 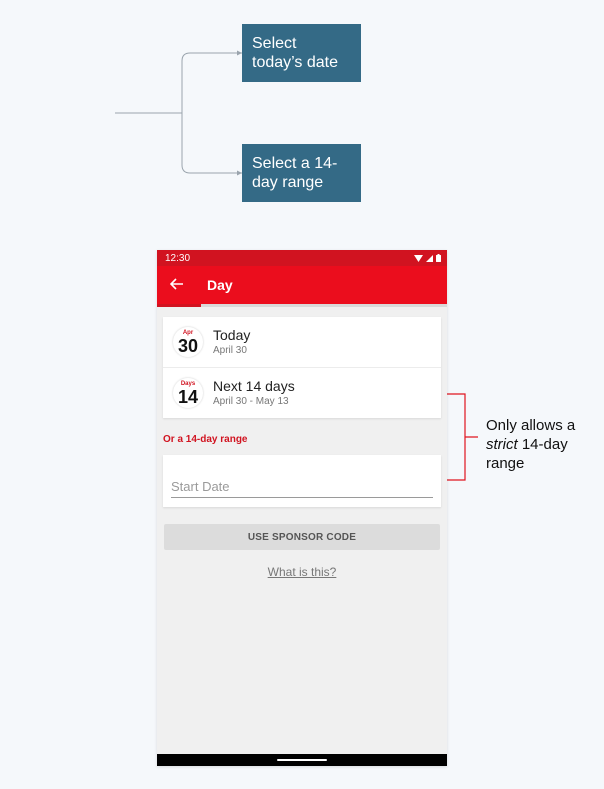 What do you see at coordinates (179, 305) in the screenshot?
I see `progress-indicator` at bounding box center [179, 305].